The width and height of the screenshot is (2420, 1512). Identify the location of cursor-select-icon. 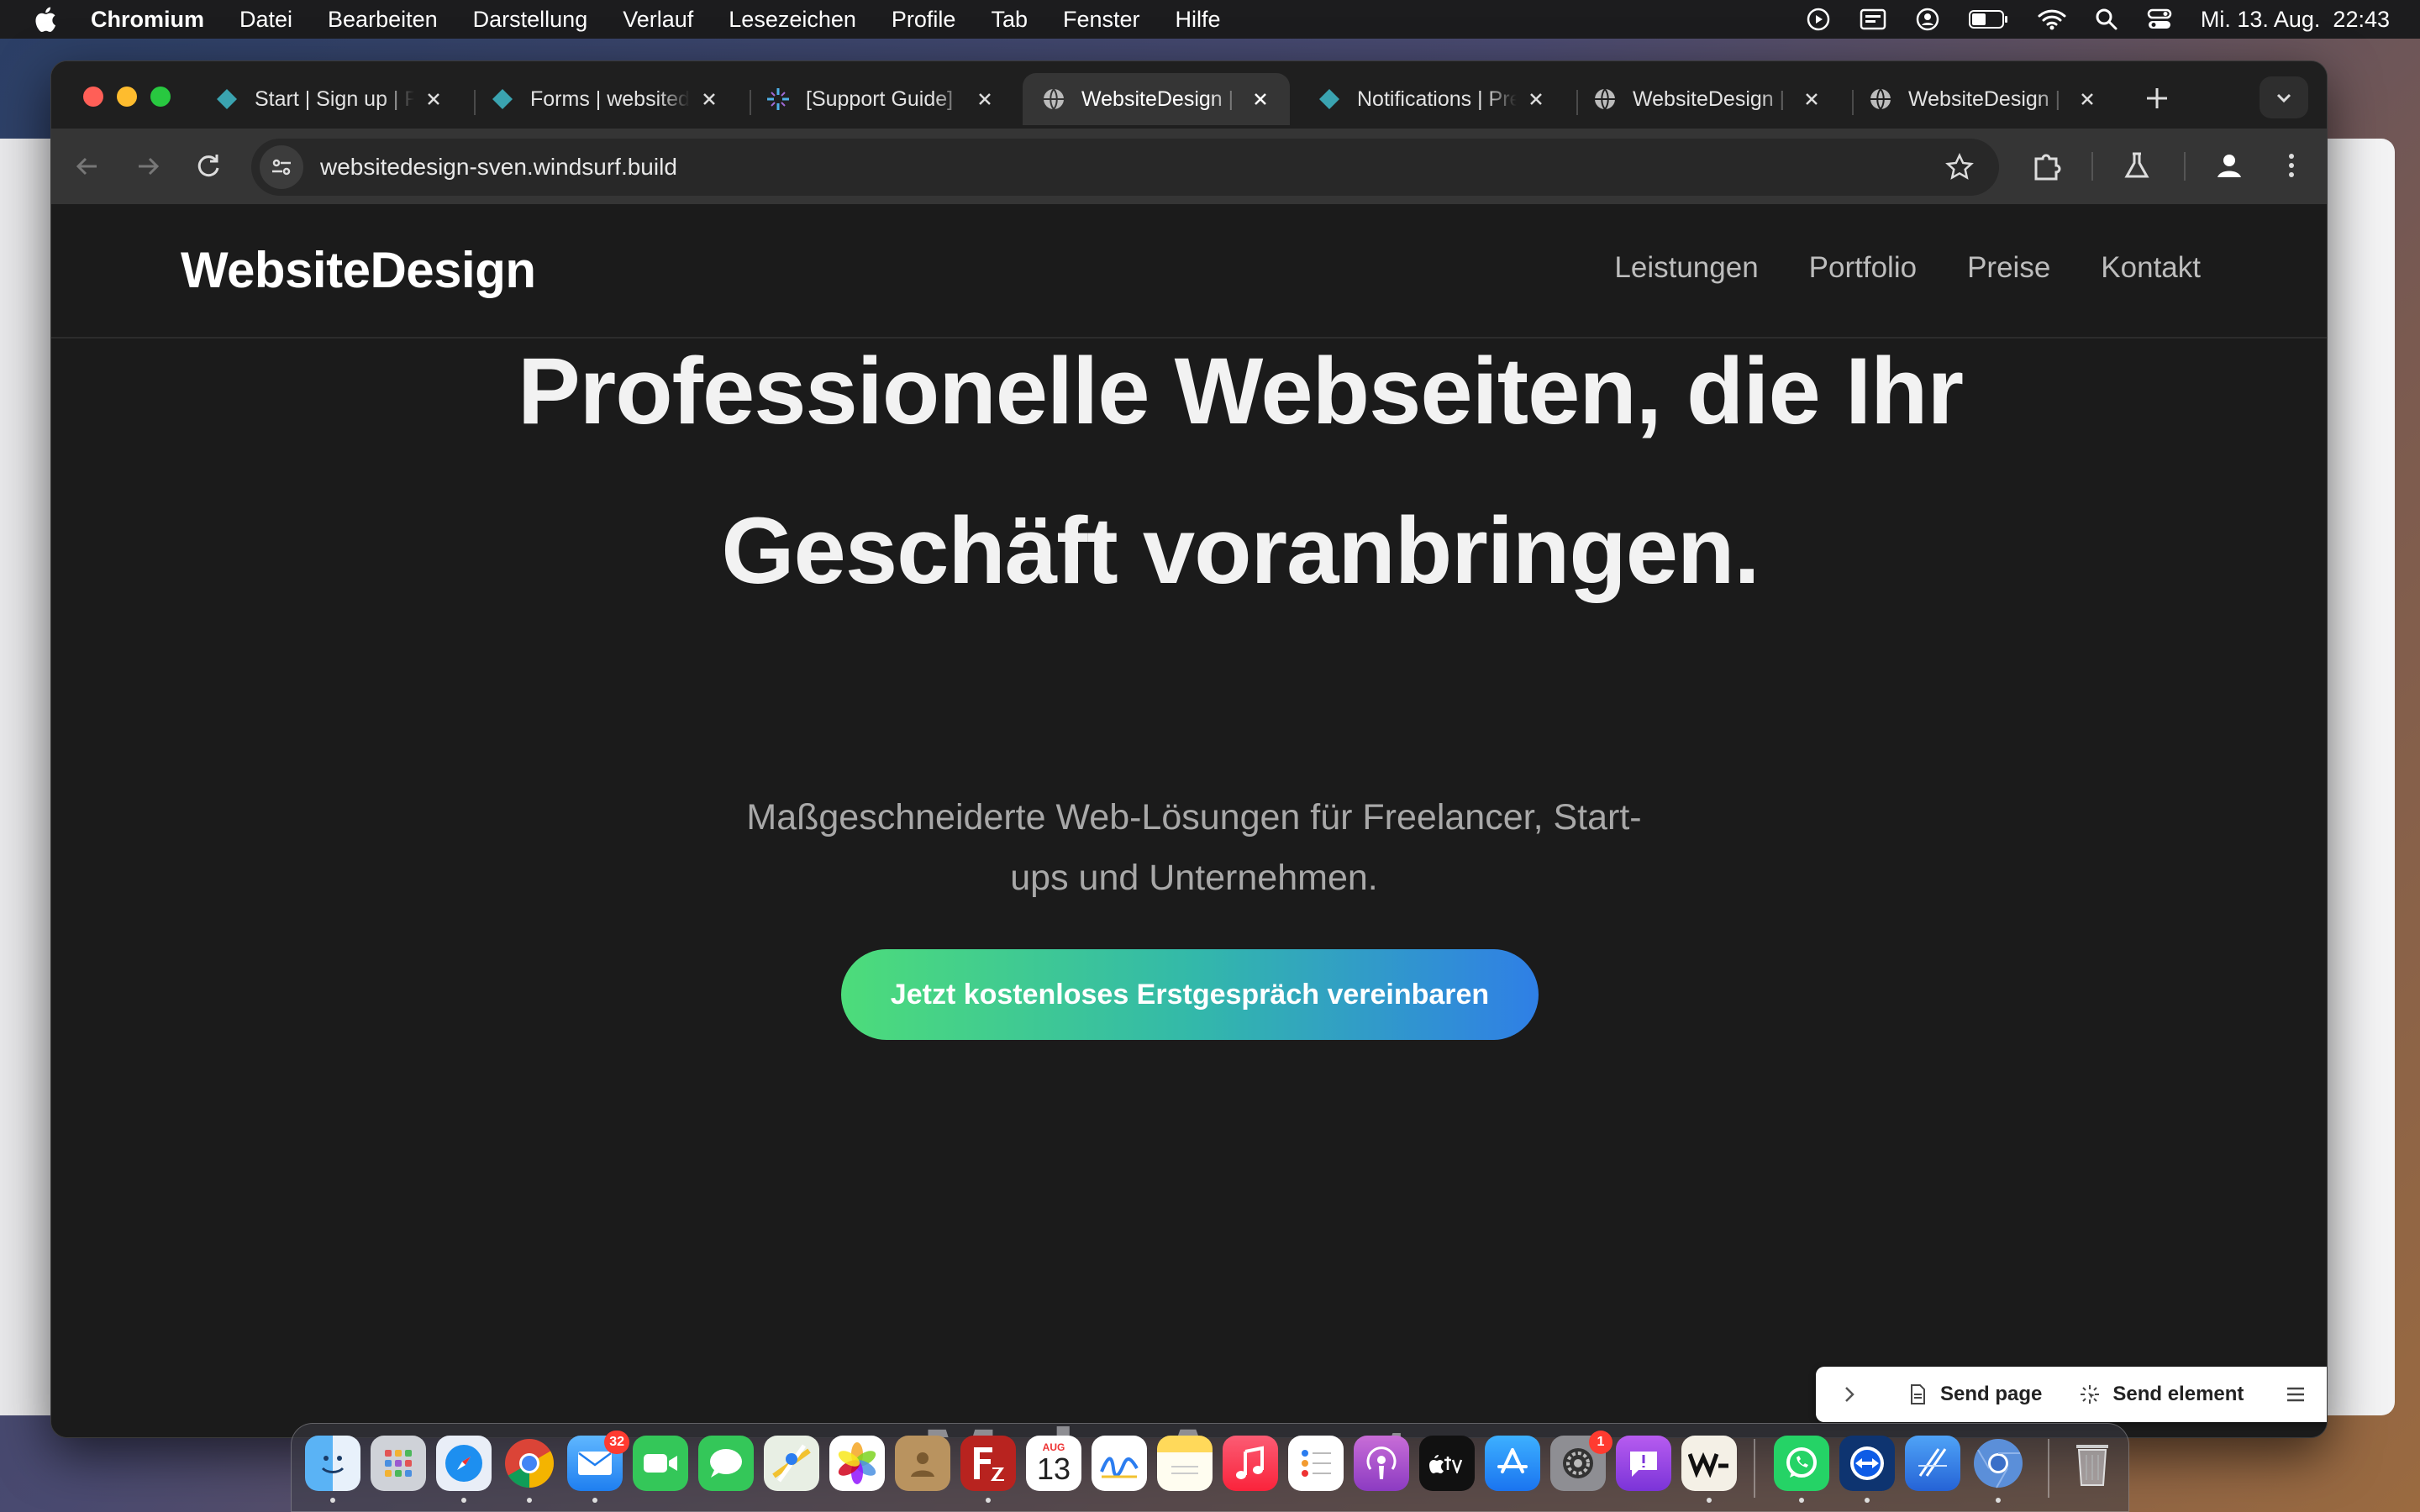
(2090, 1394).